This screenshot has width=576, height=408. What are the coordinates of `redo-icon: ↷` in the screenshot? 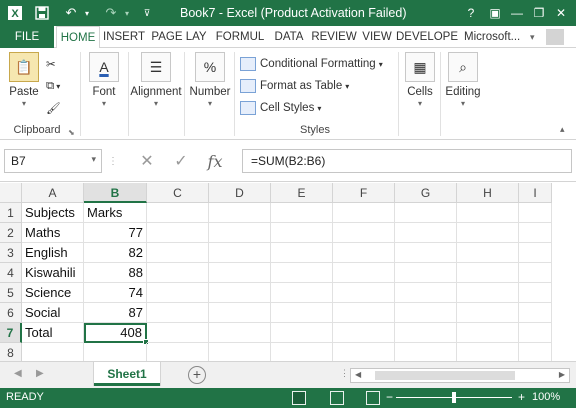 It's located at (111, 13).